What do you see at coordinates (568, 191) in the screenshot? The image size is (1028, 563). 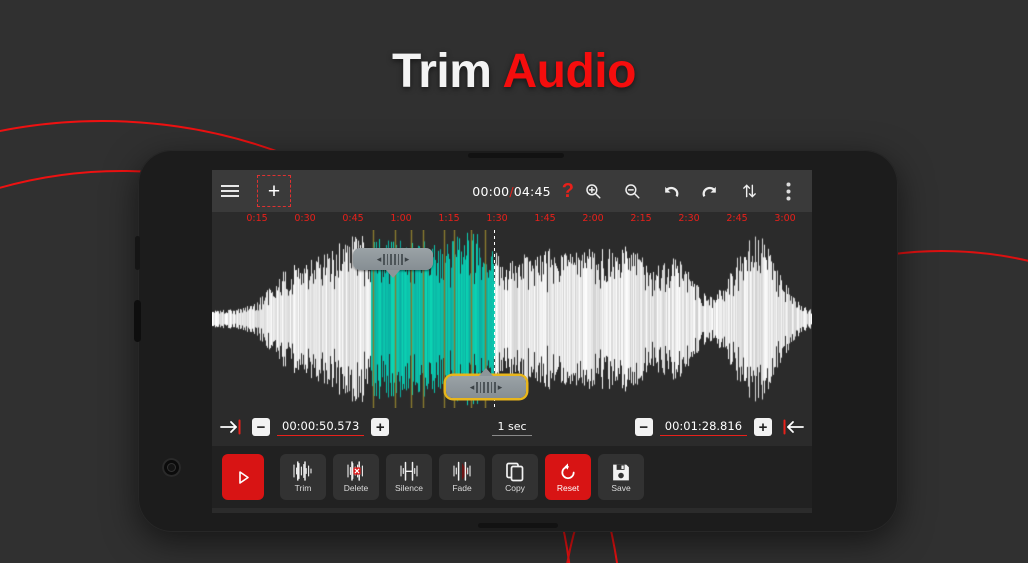 I see `help-icon: ?` at bounding box center [568, 191].